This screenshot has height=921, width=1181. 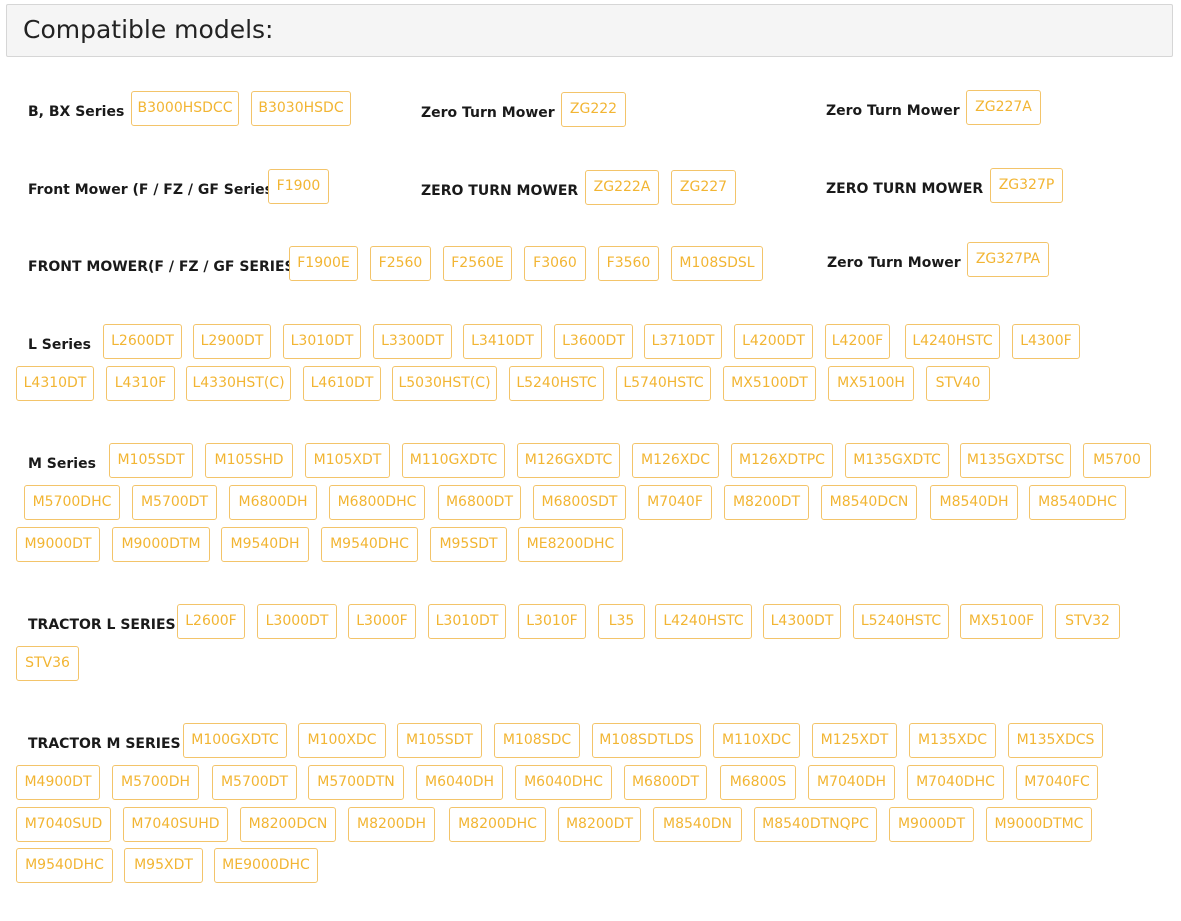 I want to click on model-tag: L35, so click(x=621, y=621).